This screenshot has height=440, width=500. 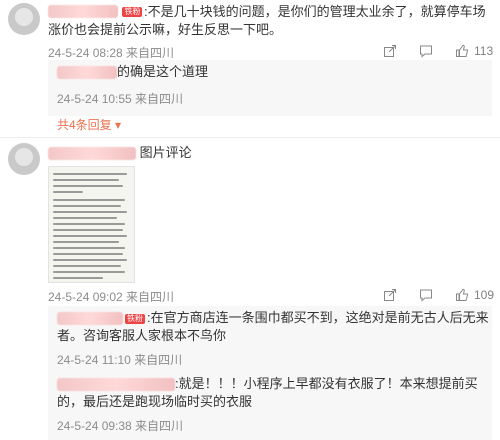 I want to click on reply-text: 的确是这个道理, so click(x=163, y=71).